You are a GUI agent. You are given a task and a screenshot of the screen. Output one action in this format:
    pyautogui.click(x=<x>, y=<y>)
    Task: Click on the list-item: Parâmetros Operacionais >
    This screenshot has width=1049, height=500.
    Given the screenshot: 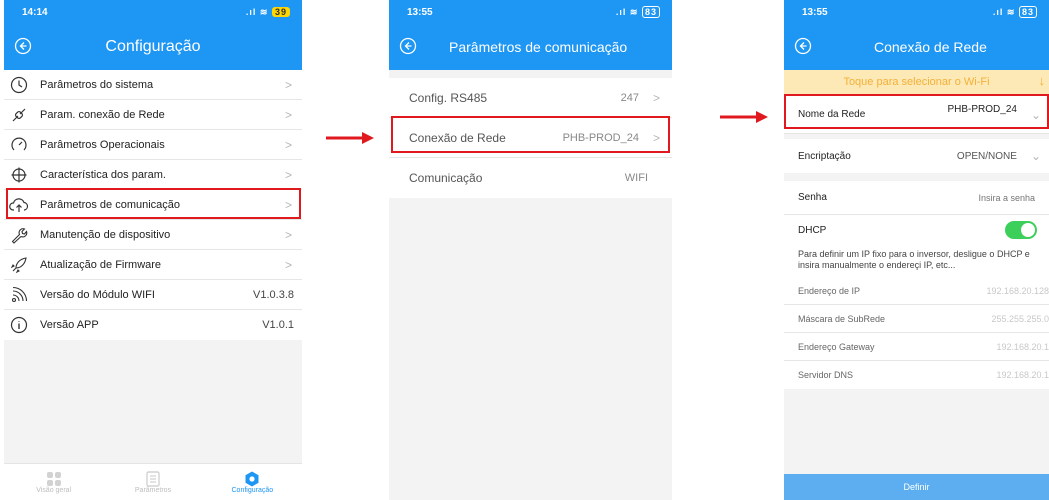 What is the action you would take?
    pyautogui.click(x=153, y=145)
    